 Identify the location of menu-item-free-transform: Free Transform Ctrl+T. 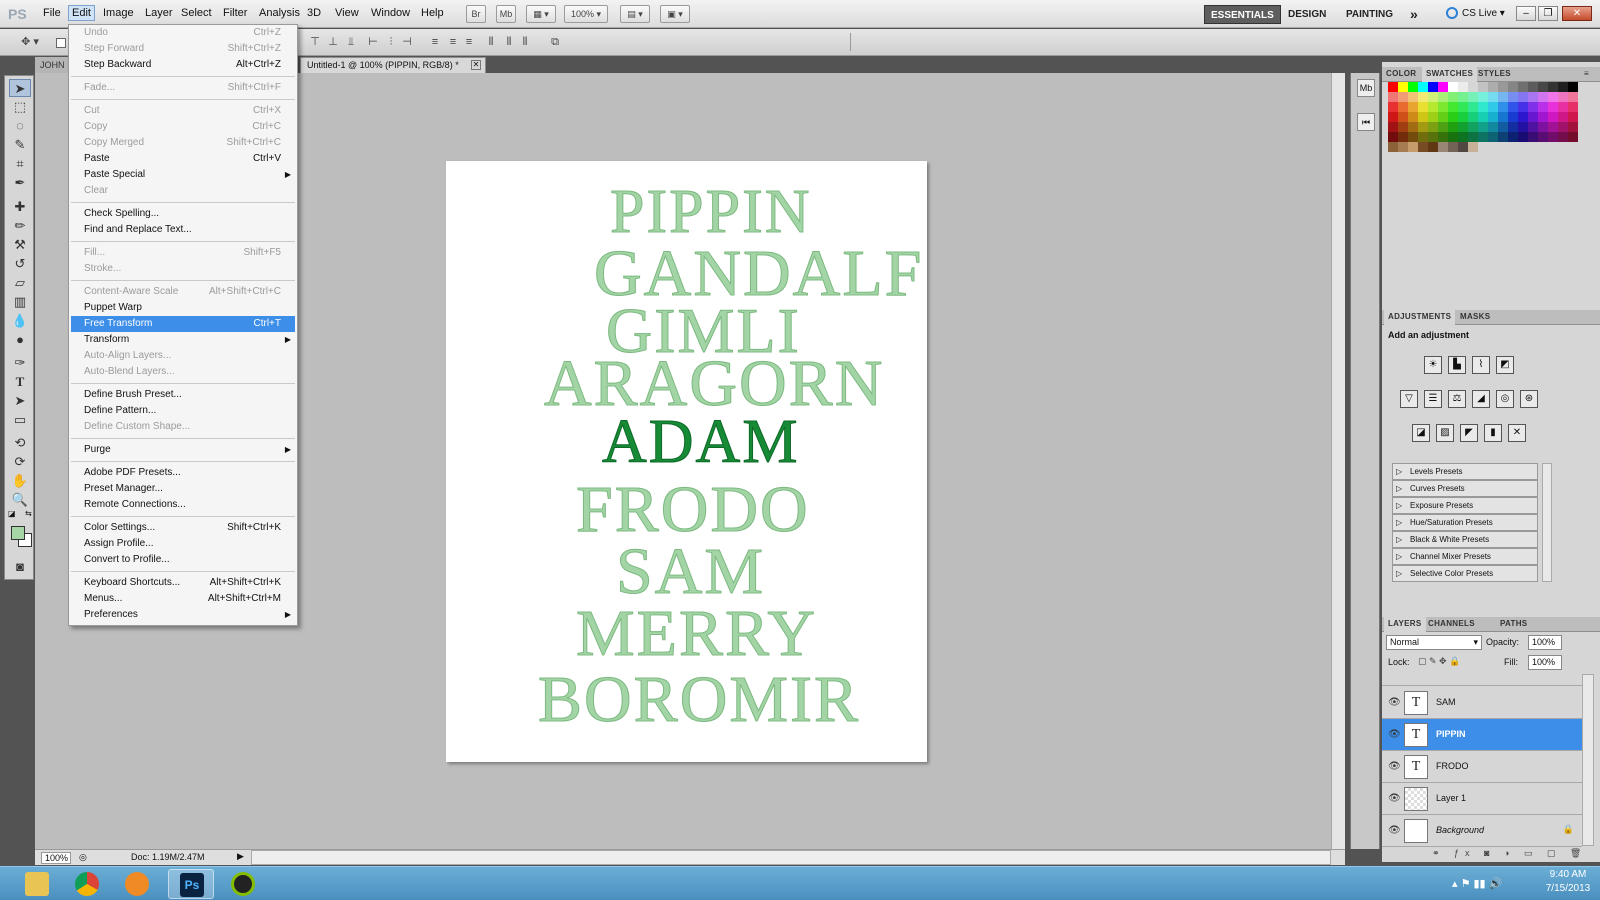
(183, 324).